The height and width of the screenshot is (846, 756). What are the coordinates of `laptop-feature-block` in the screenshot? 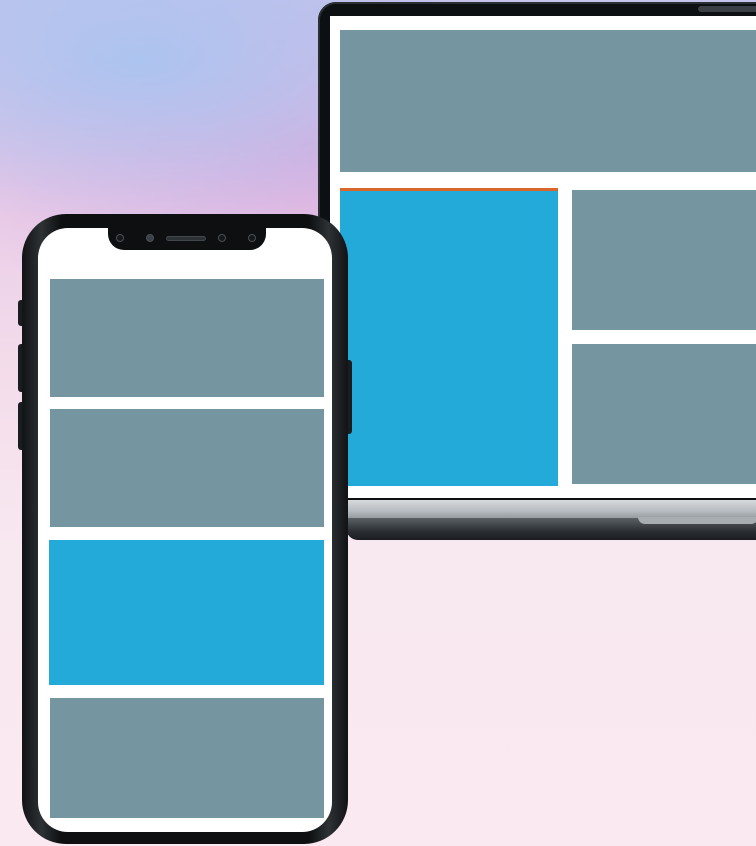 It's located at (449, 337).